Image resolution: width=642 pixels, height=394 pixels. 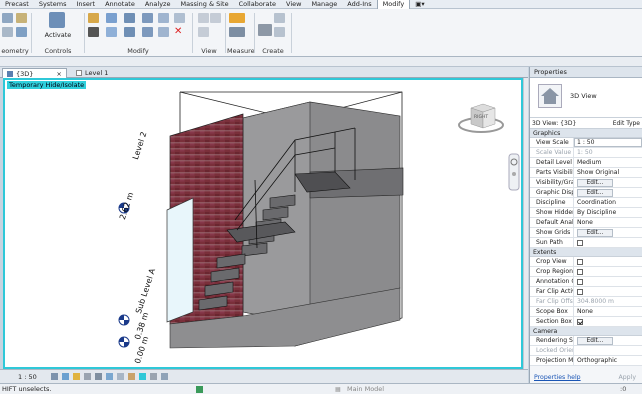 What do you see at coordinates (203, 18) in the screenshot?
I see `hide-icon` at bounding box center [203, 18].